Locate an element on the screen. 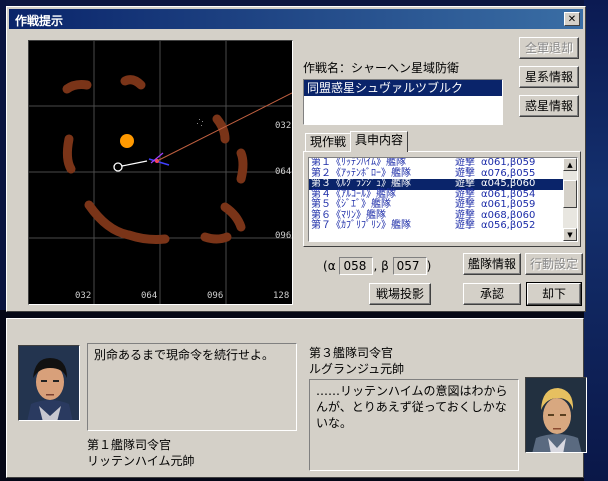 This screenshot has width=608, height=481. alpha-symbol: α is located at coordinates (331, 266).